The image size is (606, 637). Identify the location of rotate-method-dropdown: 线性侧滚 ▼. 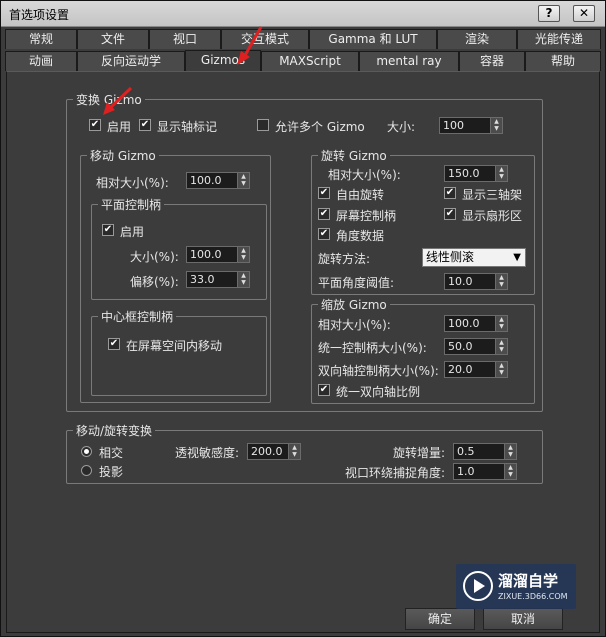
(474, 257).